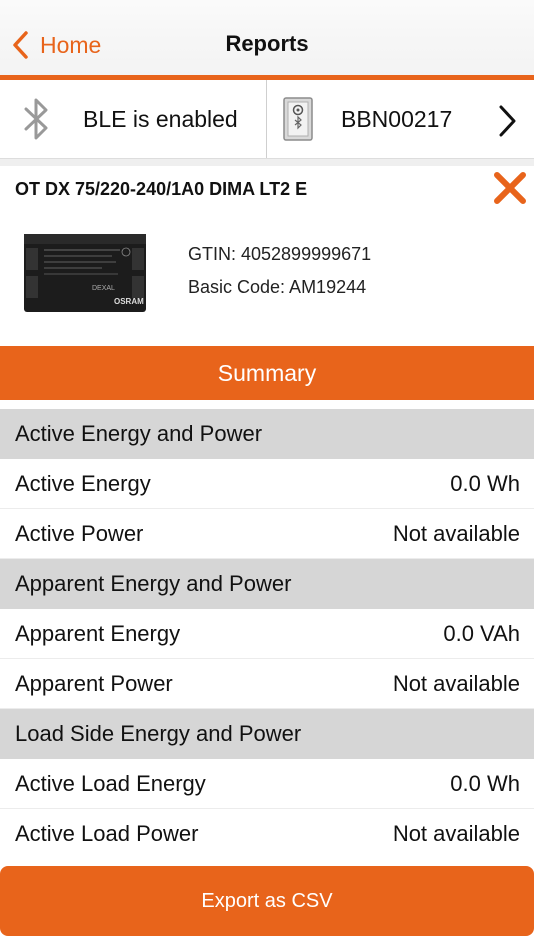  Describe the element at coordinates (36, 119) in the screenshot. I see `bluetooth-icon` at that location.